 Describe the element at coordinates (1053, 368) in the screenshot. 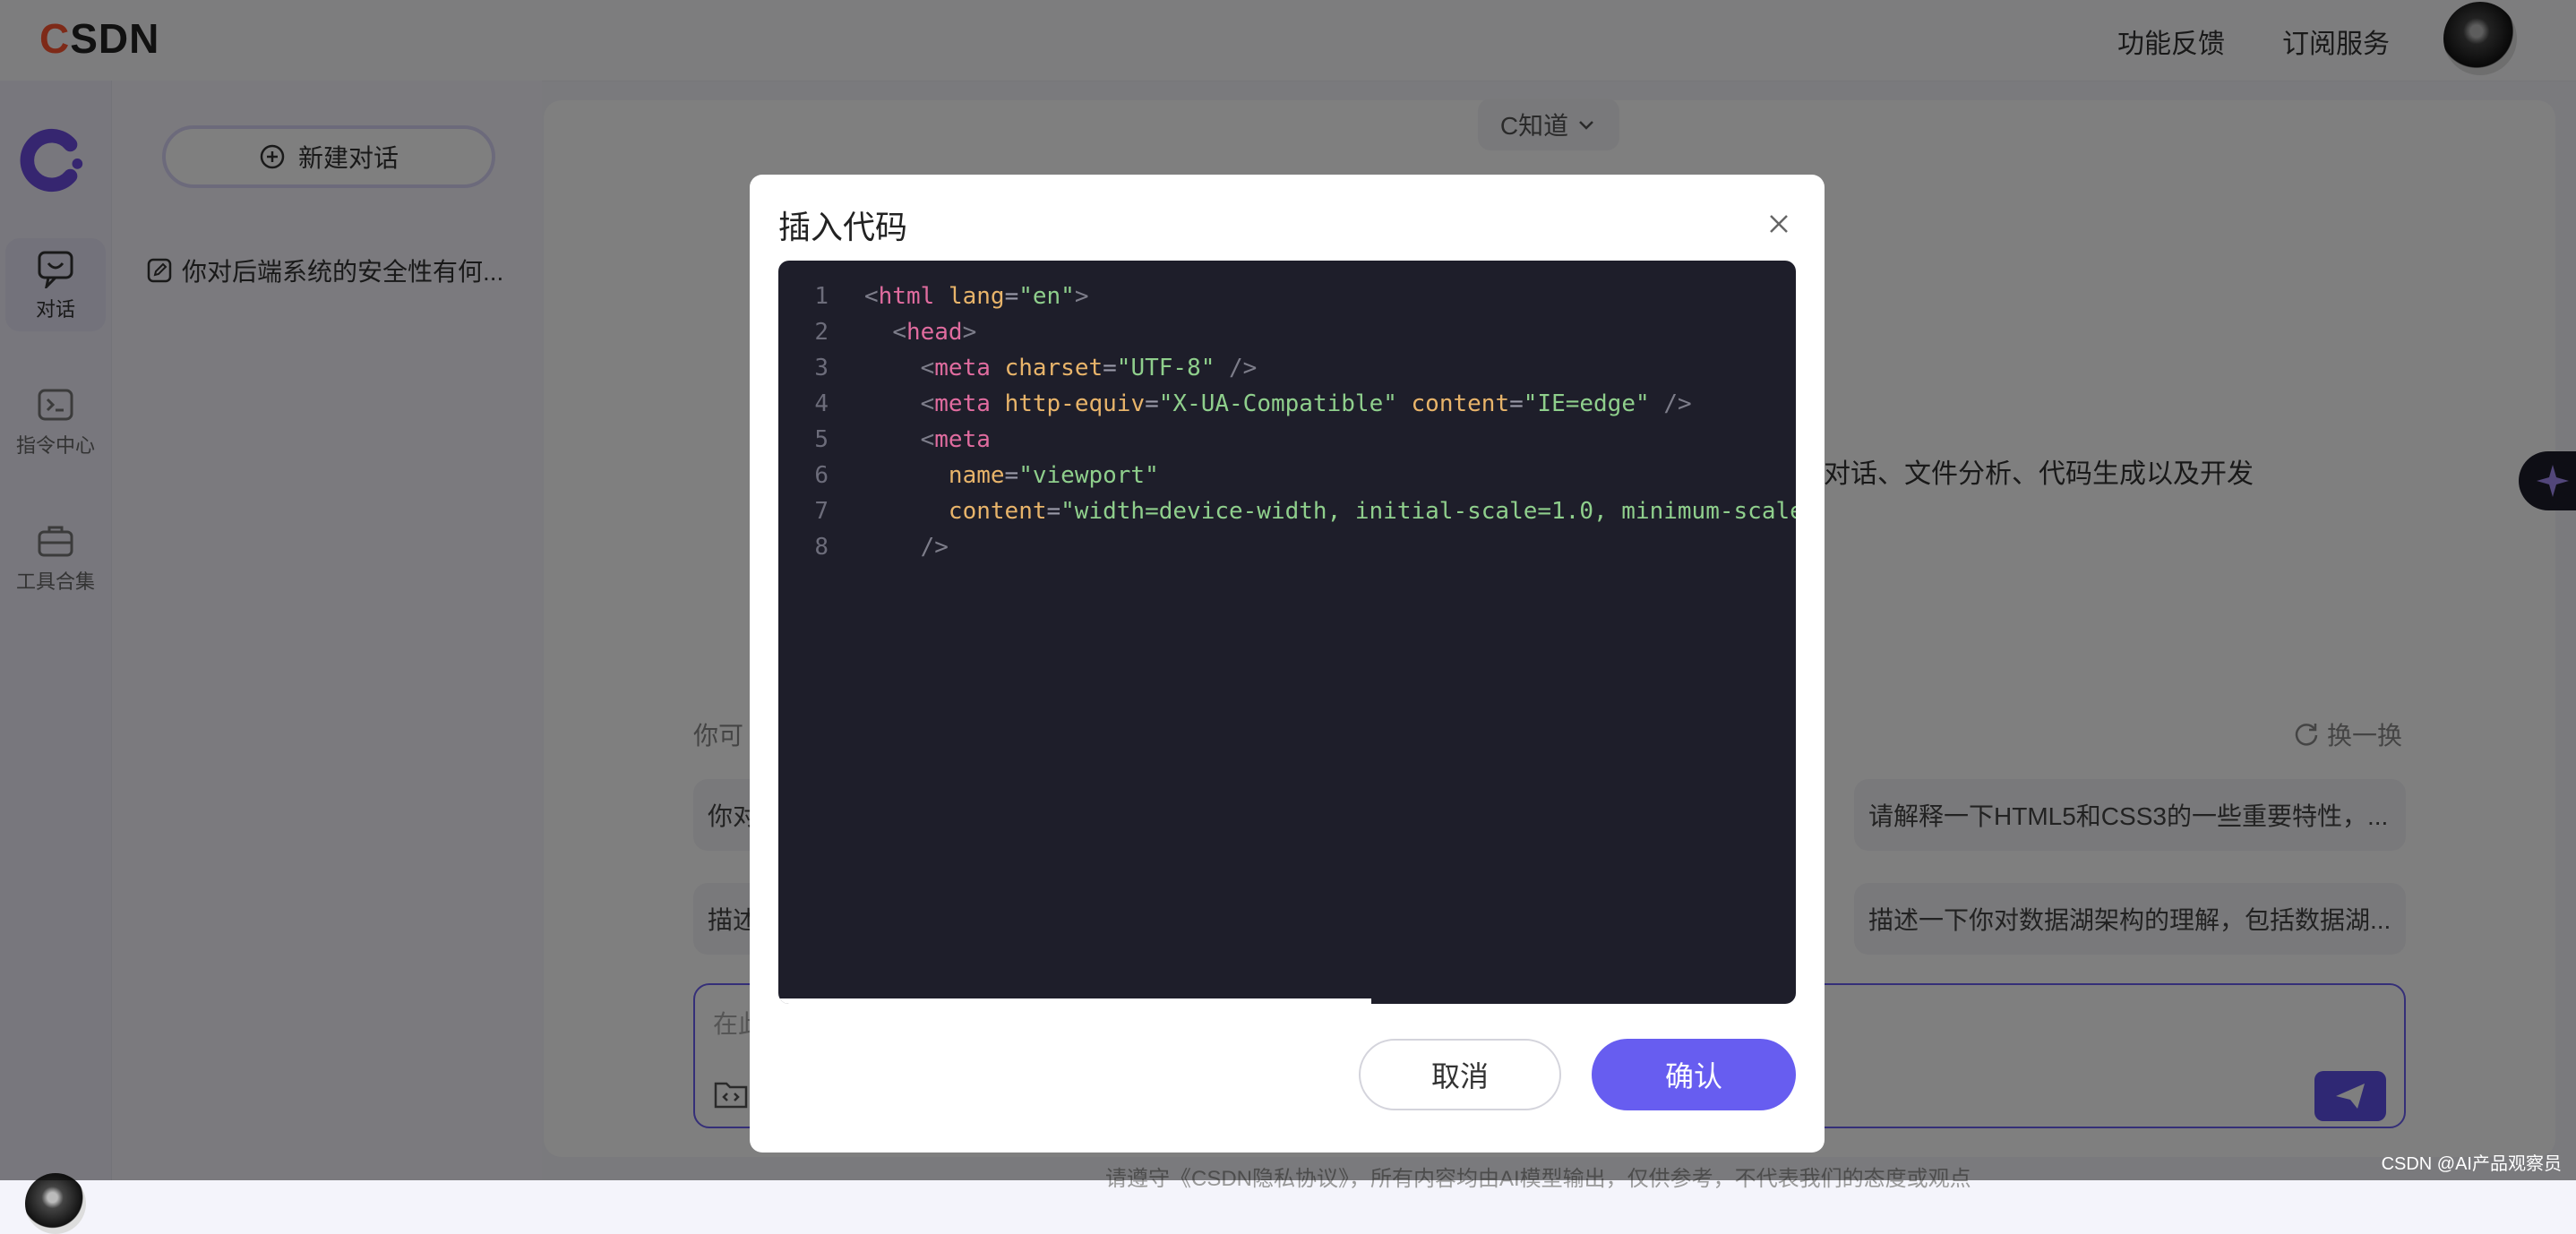

I see `code-token: charset` at that location.